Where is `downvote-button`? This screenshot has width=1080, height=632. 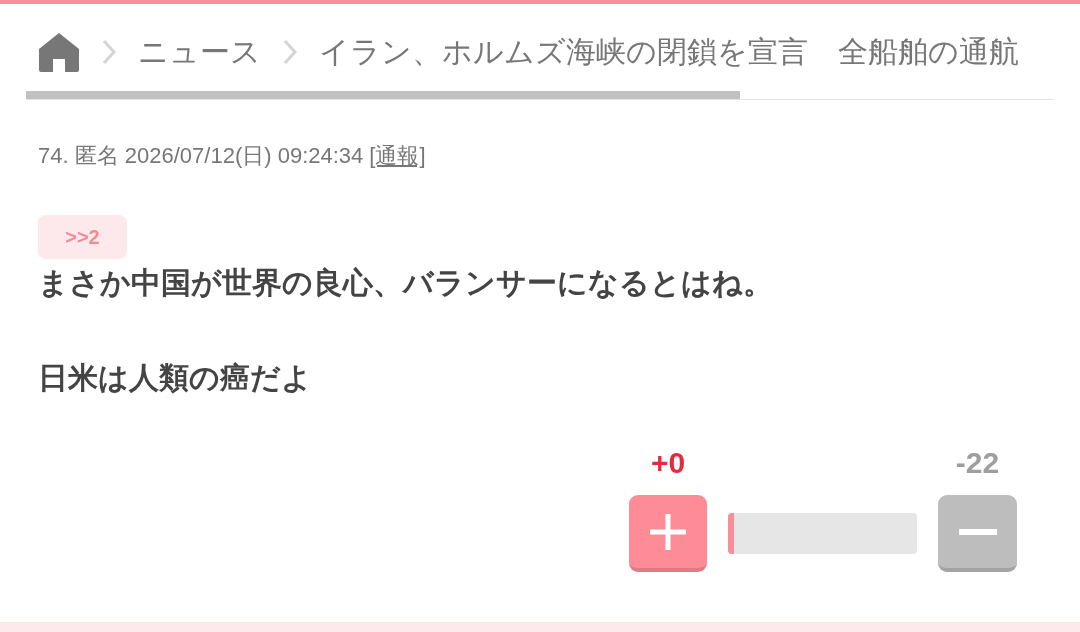
downvote-button is located at coordinates (977, 533).